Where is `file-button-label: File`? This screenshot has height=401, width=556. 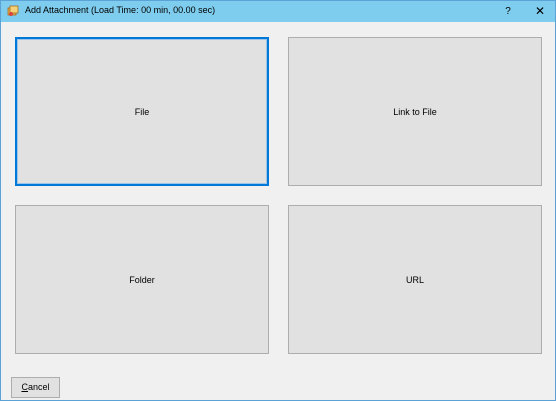 file-button-label: File is located at coordinates (142, 111).